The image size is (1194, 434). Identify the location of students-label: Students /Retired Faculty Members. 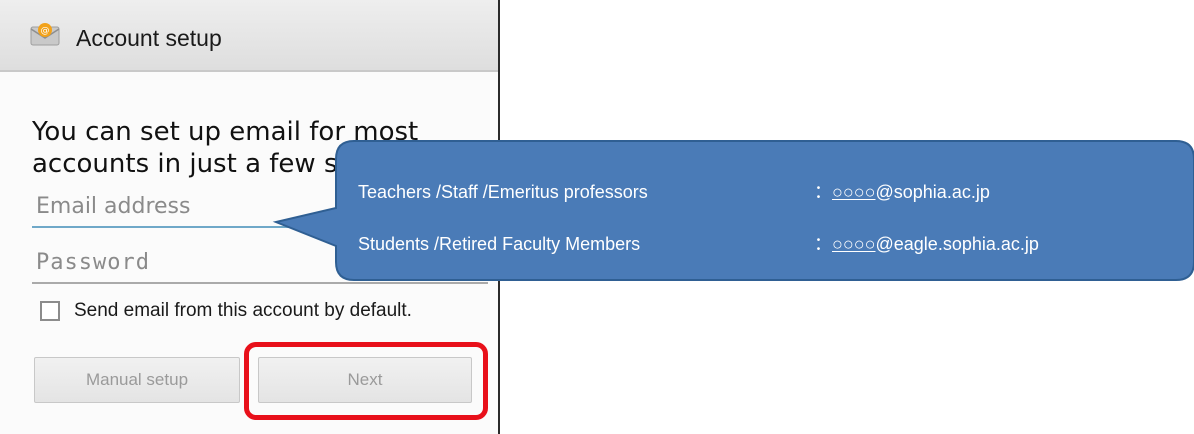
(499, 244).